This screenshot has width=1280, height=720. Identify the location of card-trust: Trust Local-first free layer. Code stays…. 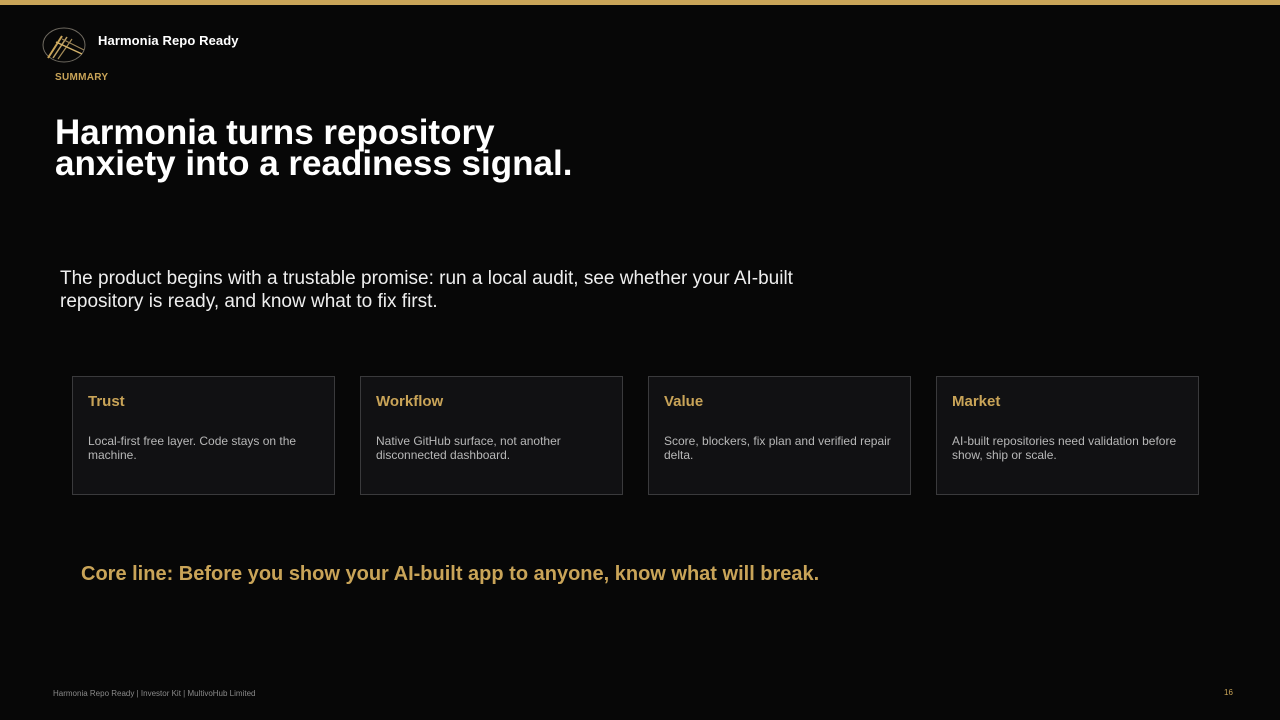
(203, 435).